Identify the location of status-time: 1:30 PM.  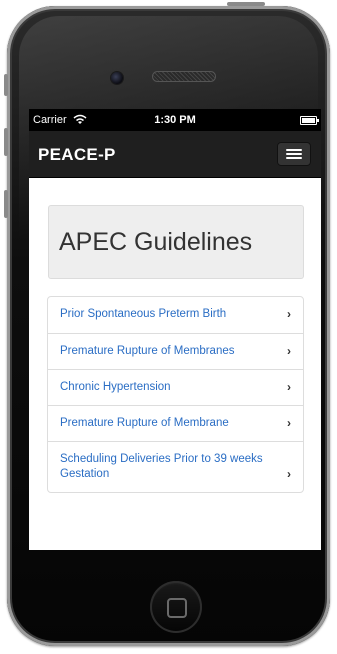
(175, 120).